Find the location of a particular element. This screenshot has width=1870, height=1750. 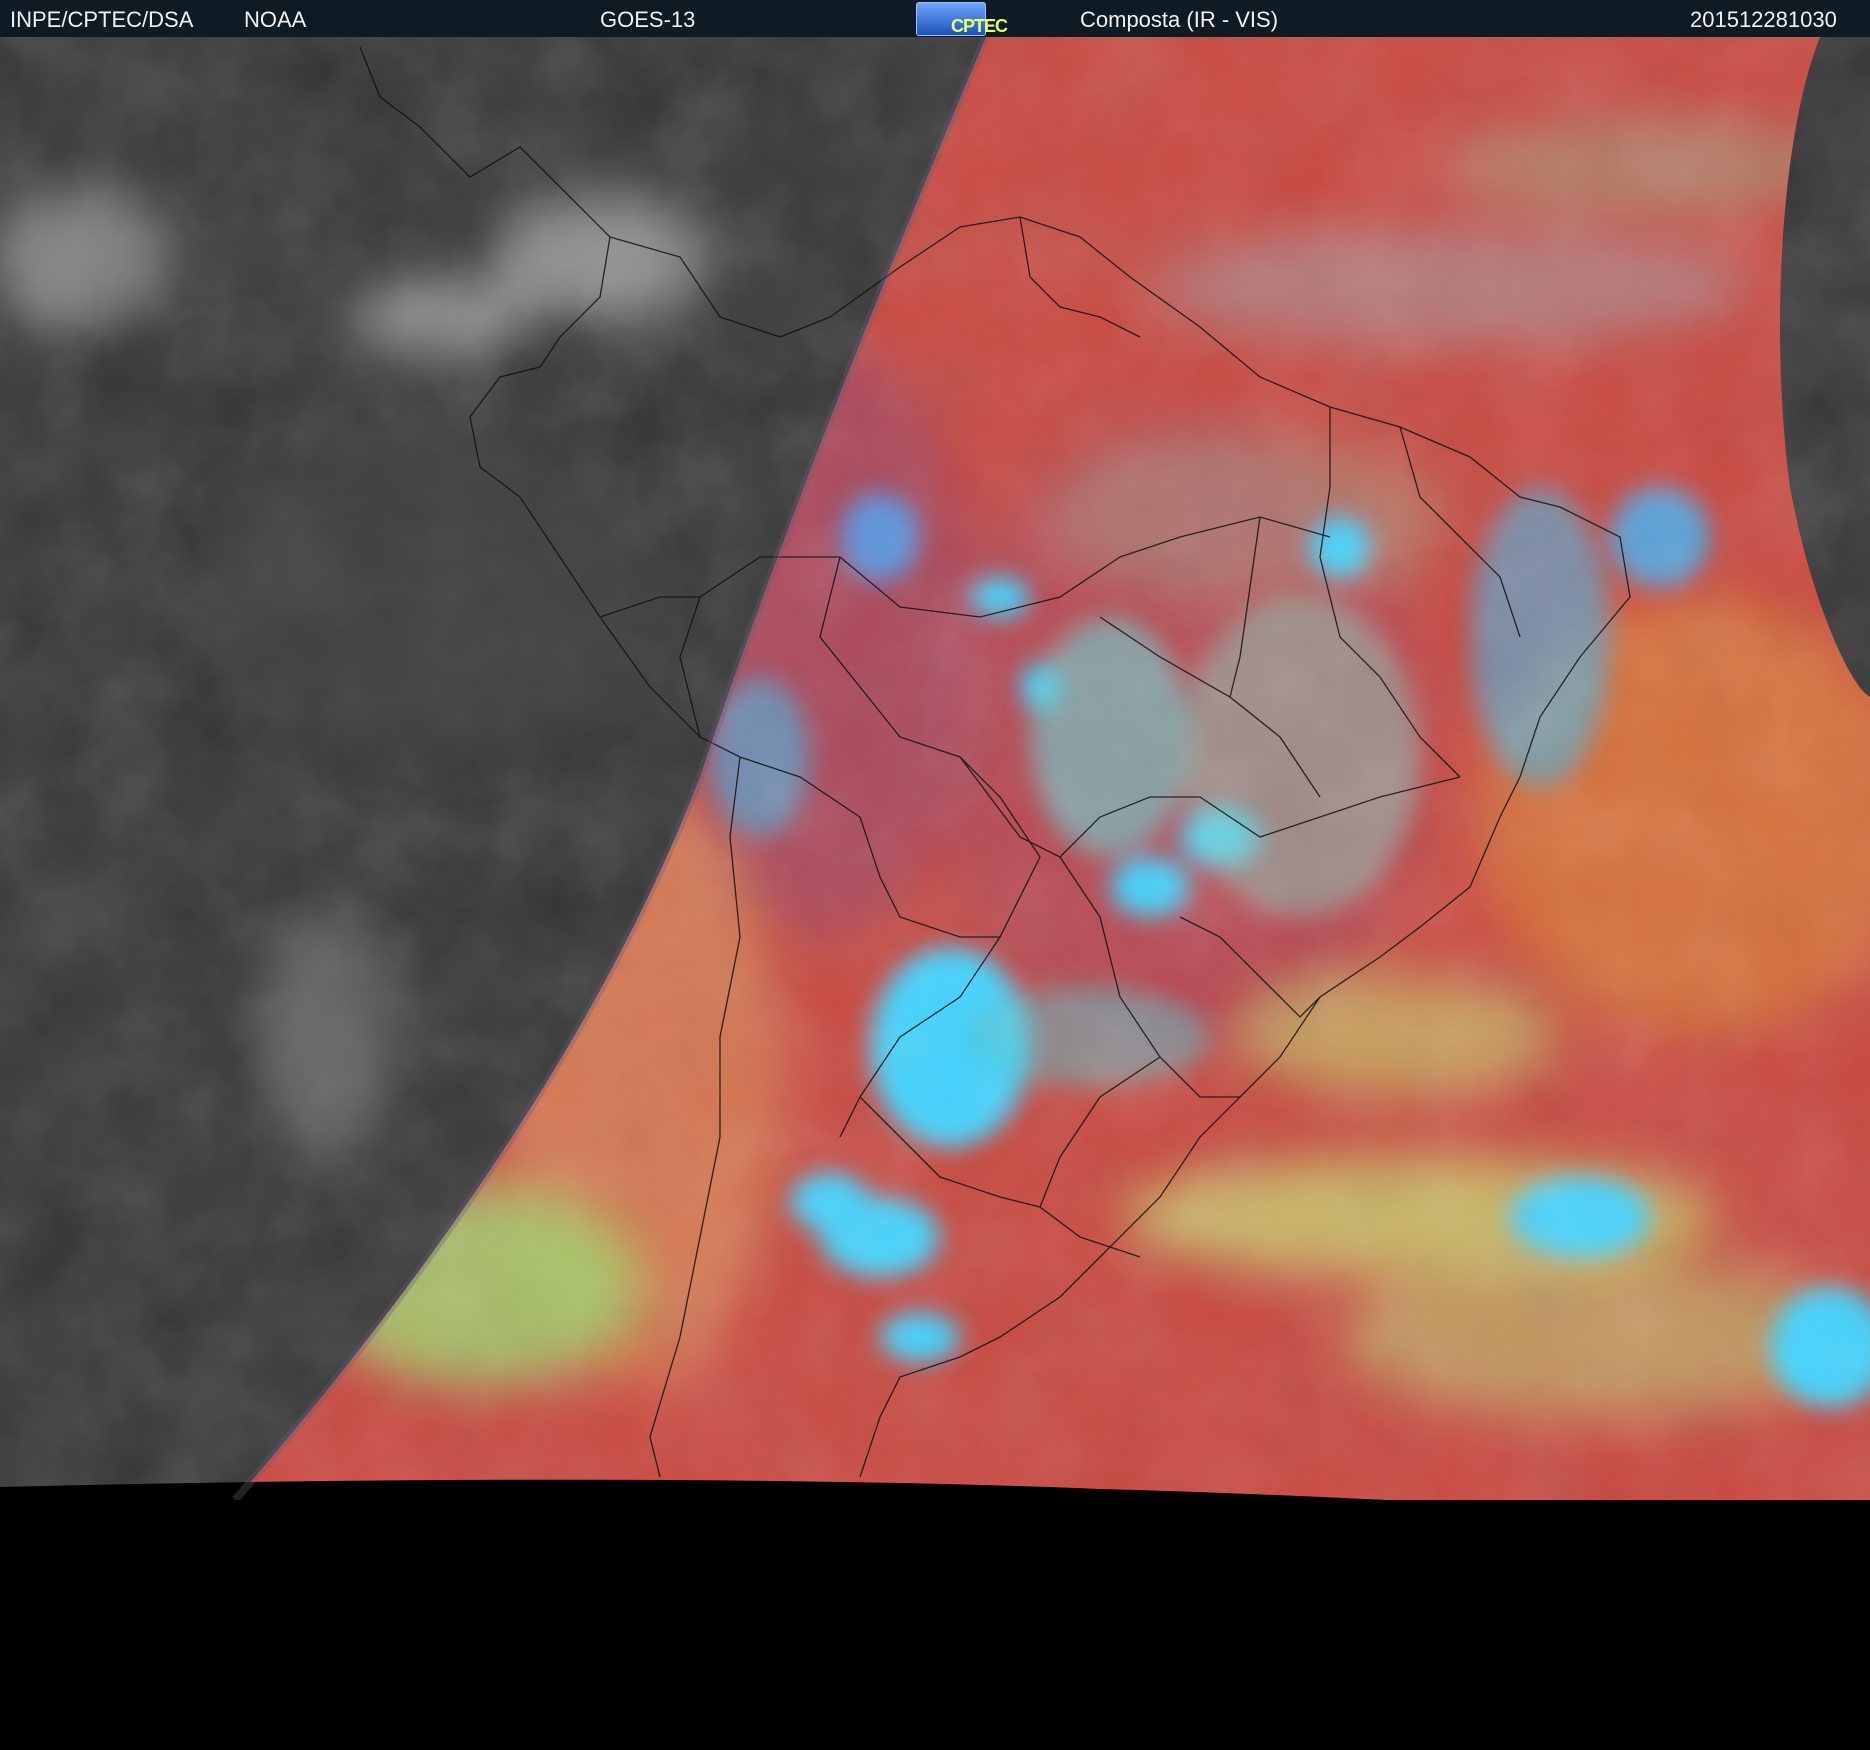

product-label: Composta (IR - VIS) is located at coordinates (1179, 19).